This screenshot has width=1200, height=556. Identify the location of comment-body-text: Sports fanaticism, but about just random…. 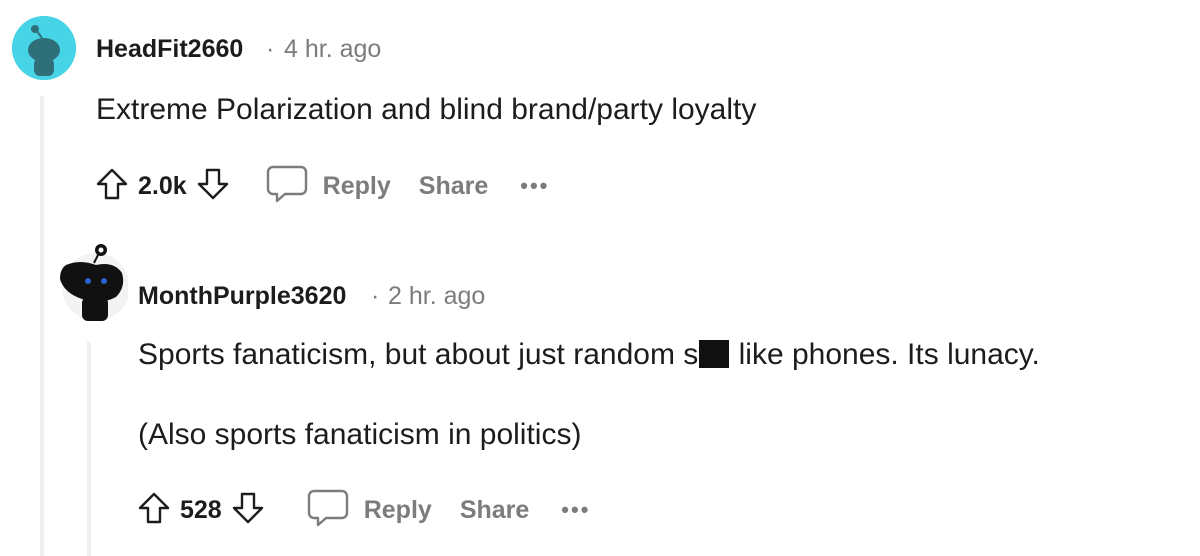
(418, 354).